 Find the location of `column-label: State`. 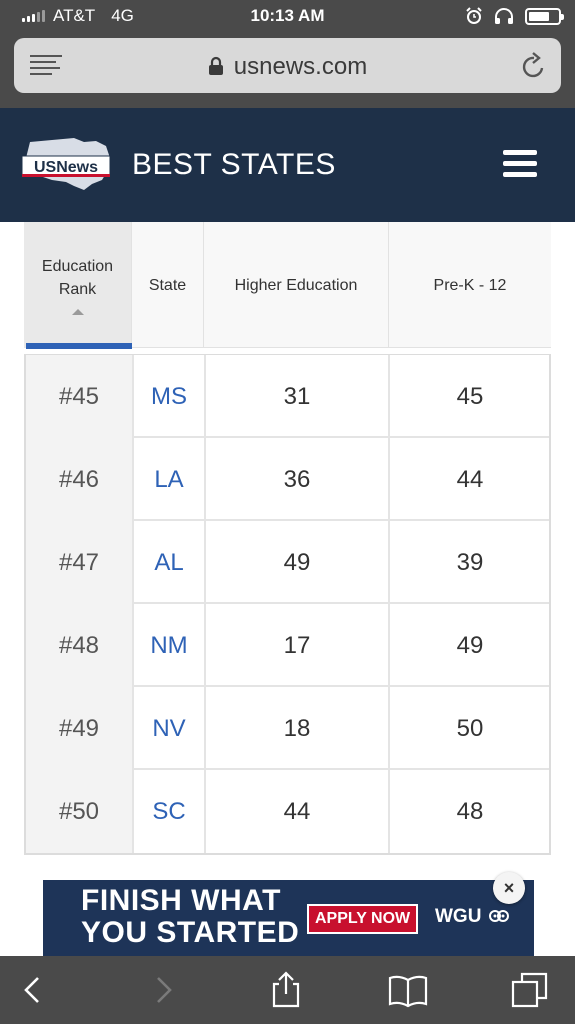

column-label: State is located at coordinates (167, 285).